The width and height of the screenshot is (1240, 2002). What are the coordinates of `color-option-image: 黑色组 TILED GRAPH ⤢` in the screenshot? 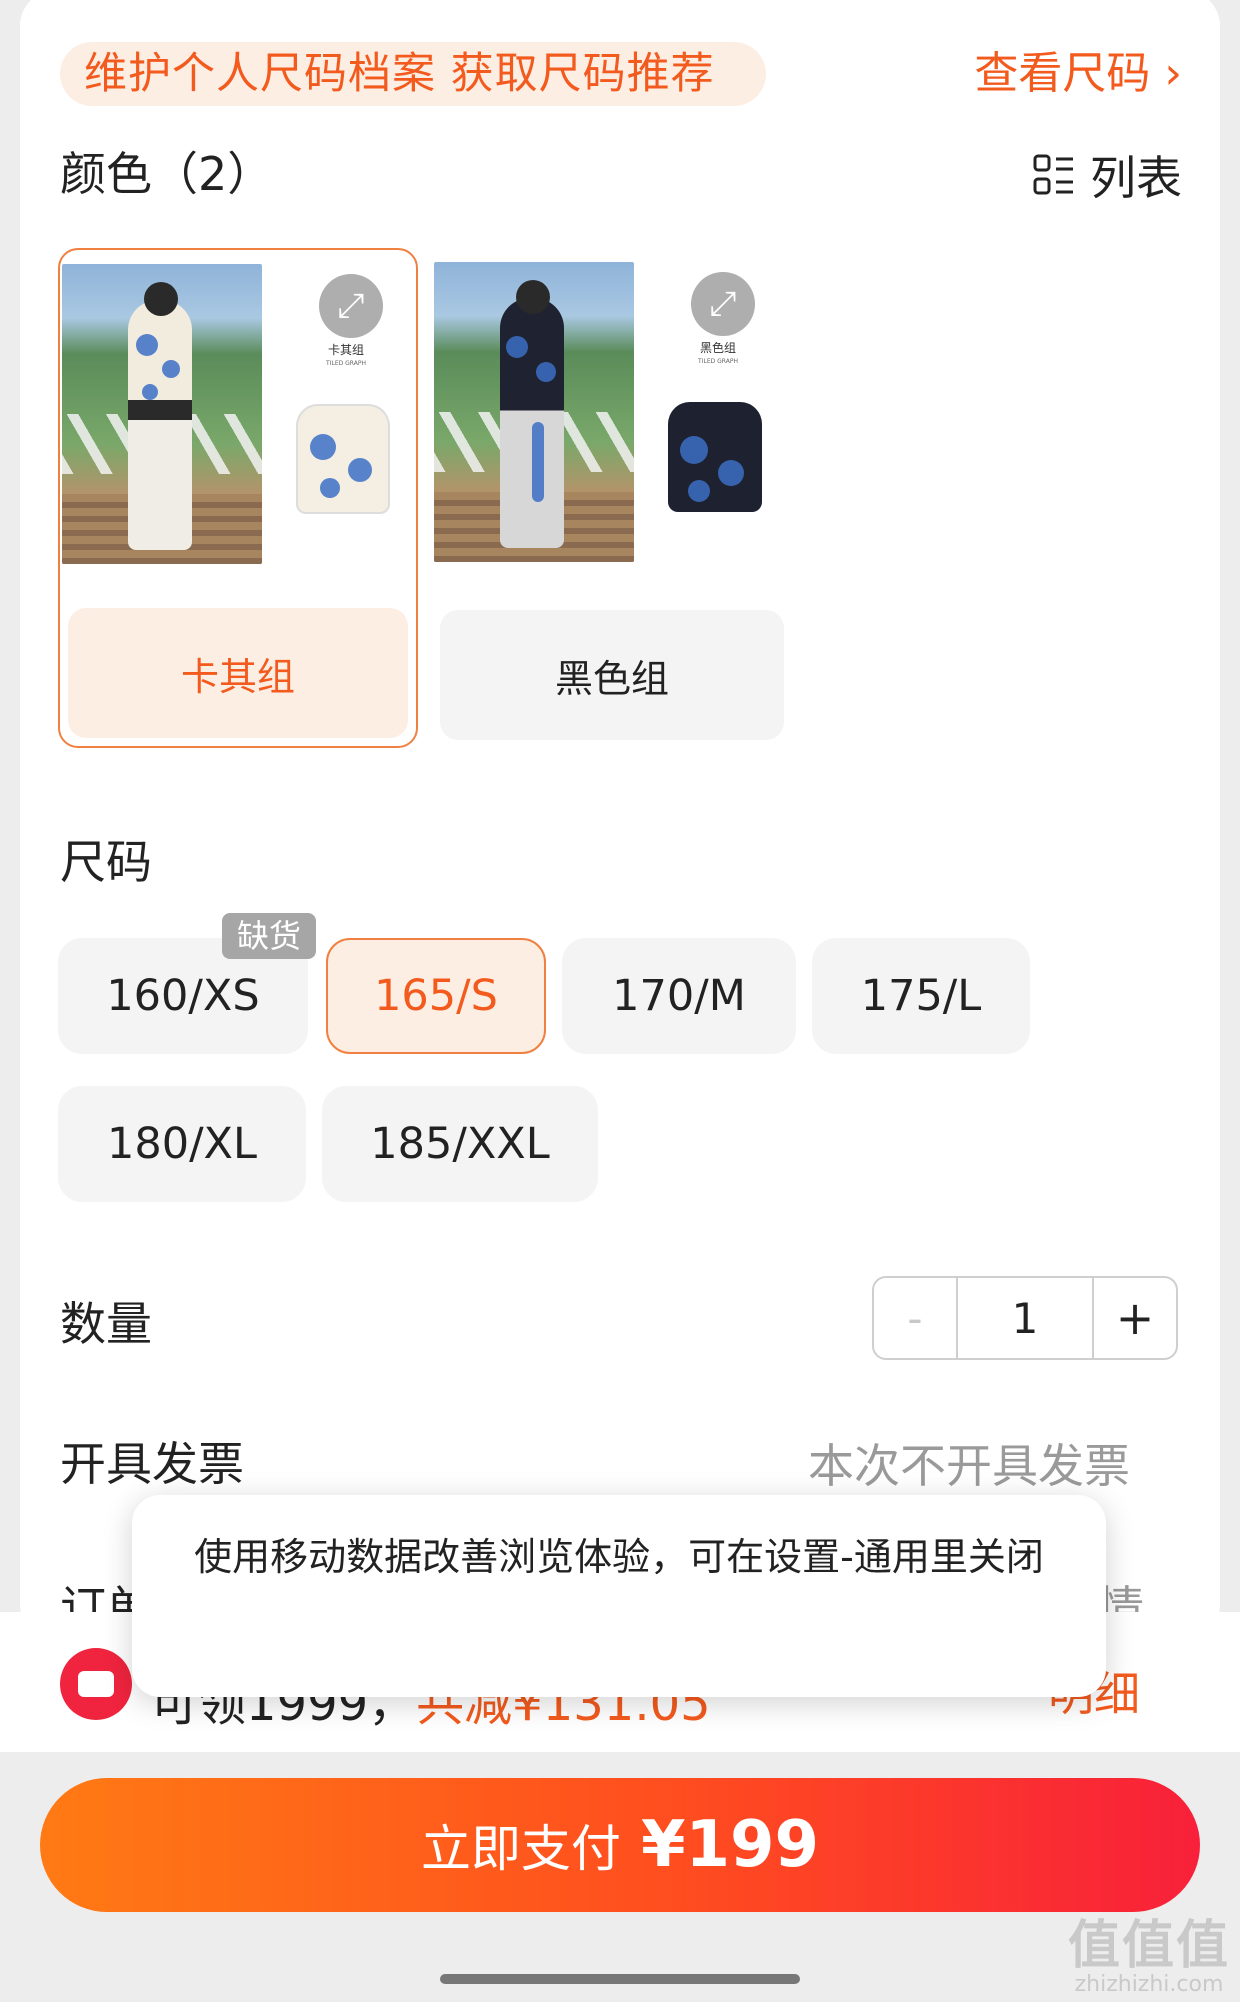 It's located at (612, 422).